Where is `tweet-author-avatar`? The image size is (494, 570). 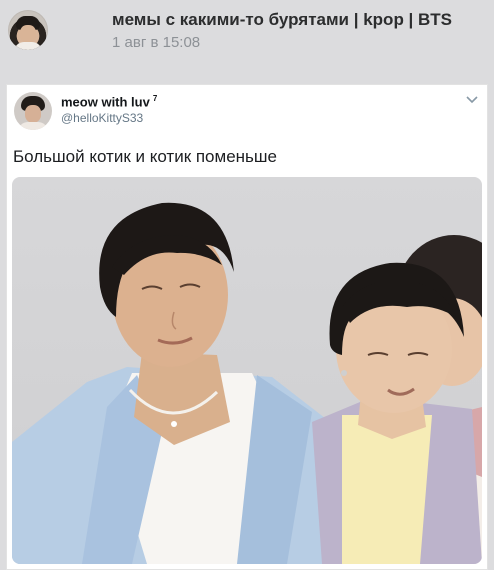
tweet-author-avatar is located at coordinates (33, 111).